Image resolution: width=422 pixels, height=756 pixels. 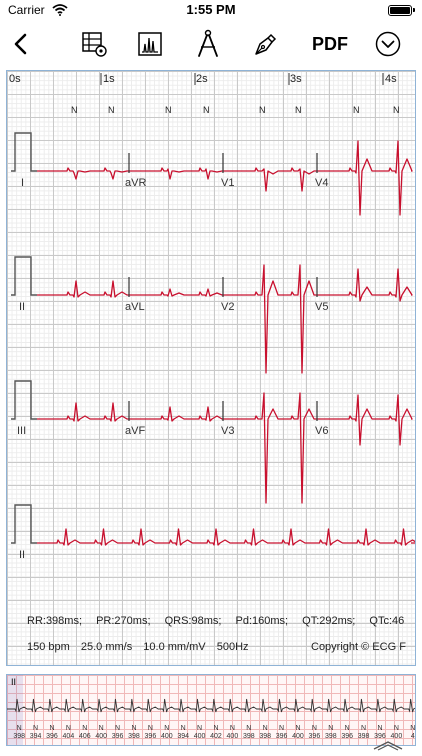 What do you see at coordinates (174, 647) in the screenshot?
I see `gain: 10.0 mm/mV` at bounding box center [174, 647].